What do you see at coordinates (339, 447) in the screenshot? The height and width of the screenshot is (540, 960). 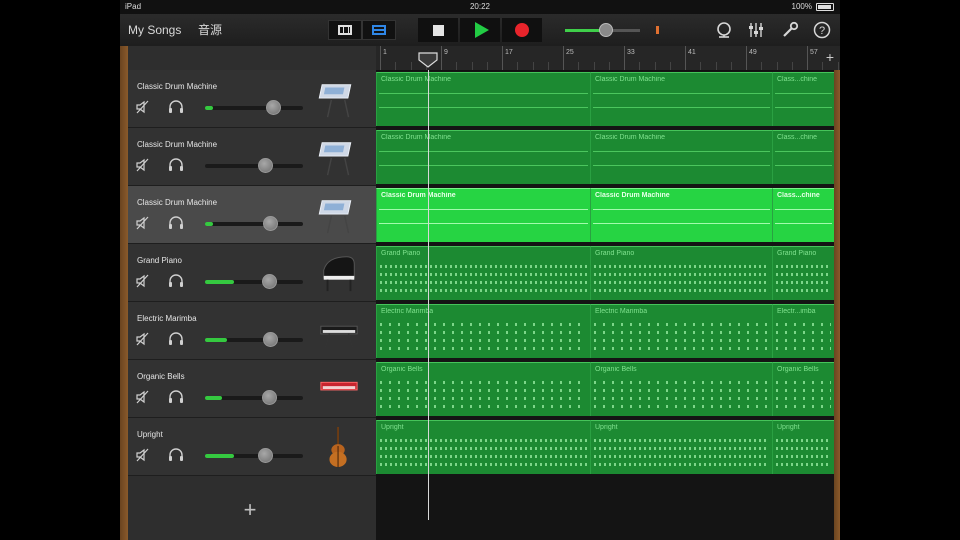 I see `upright-bass-icon` at bounding box center [339, 447].